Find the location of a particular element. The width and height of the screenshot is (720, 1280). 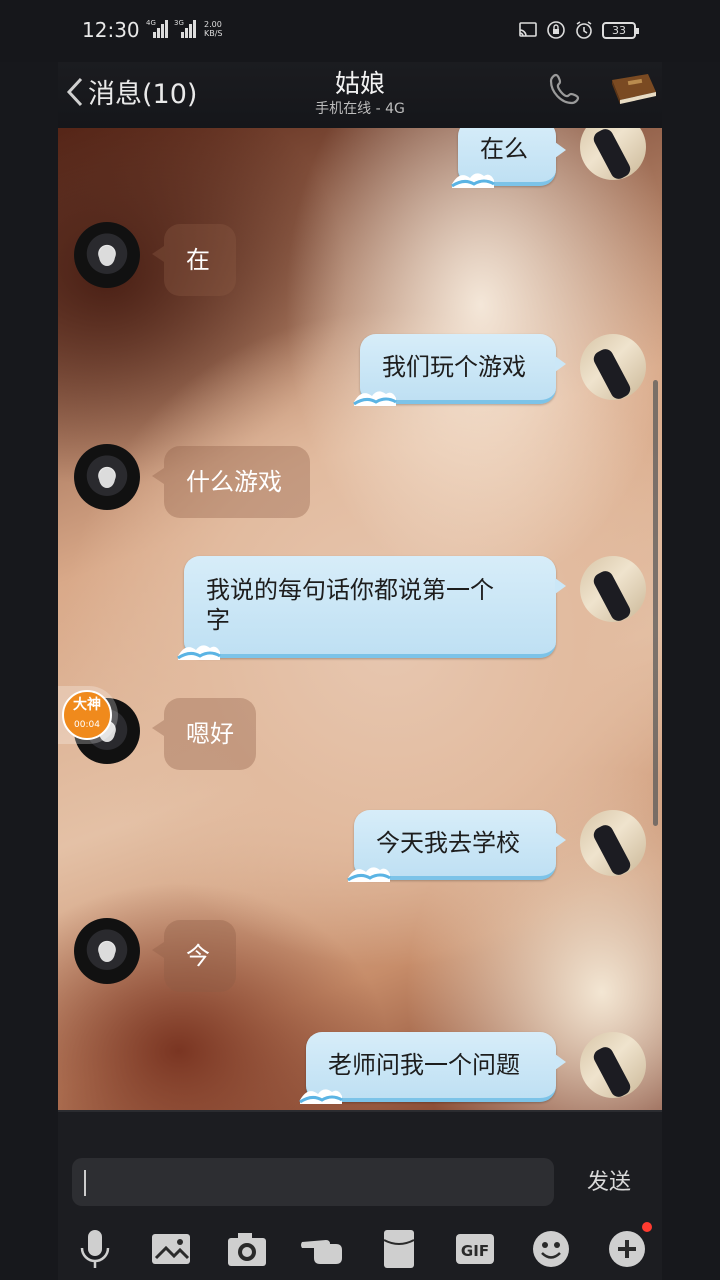

status-right-icons: 33 is located at coordinates (578, 30).